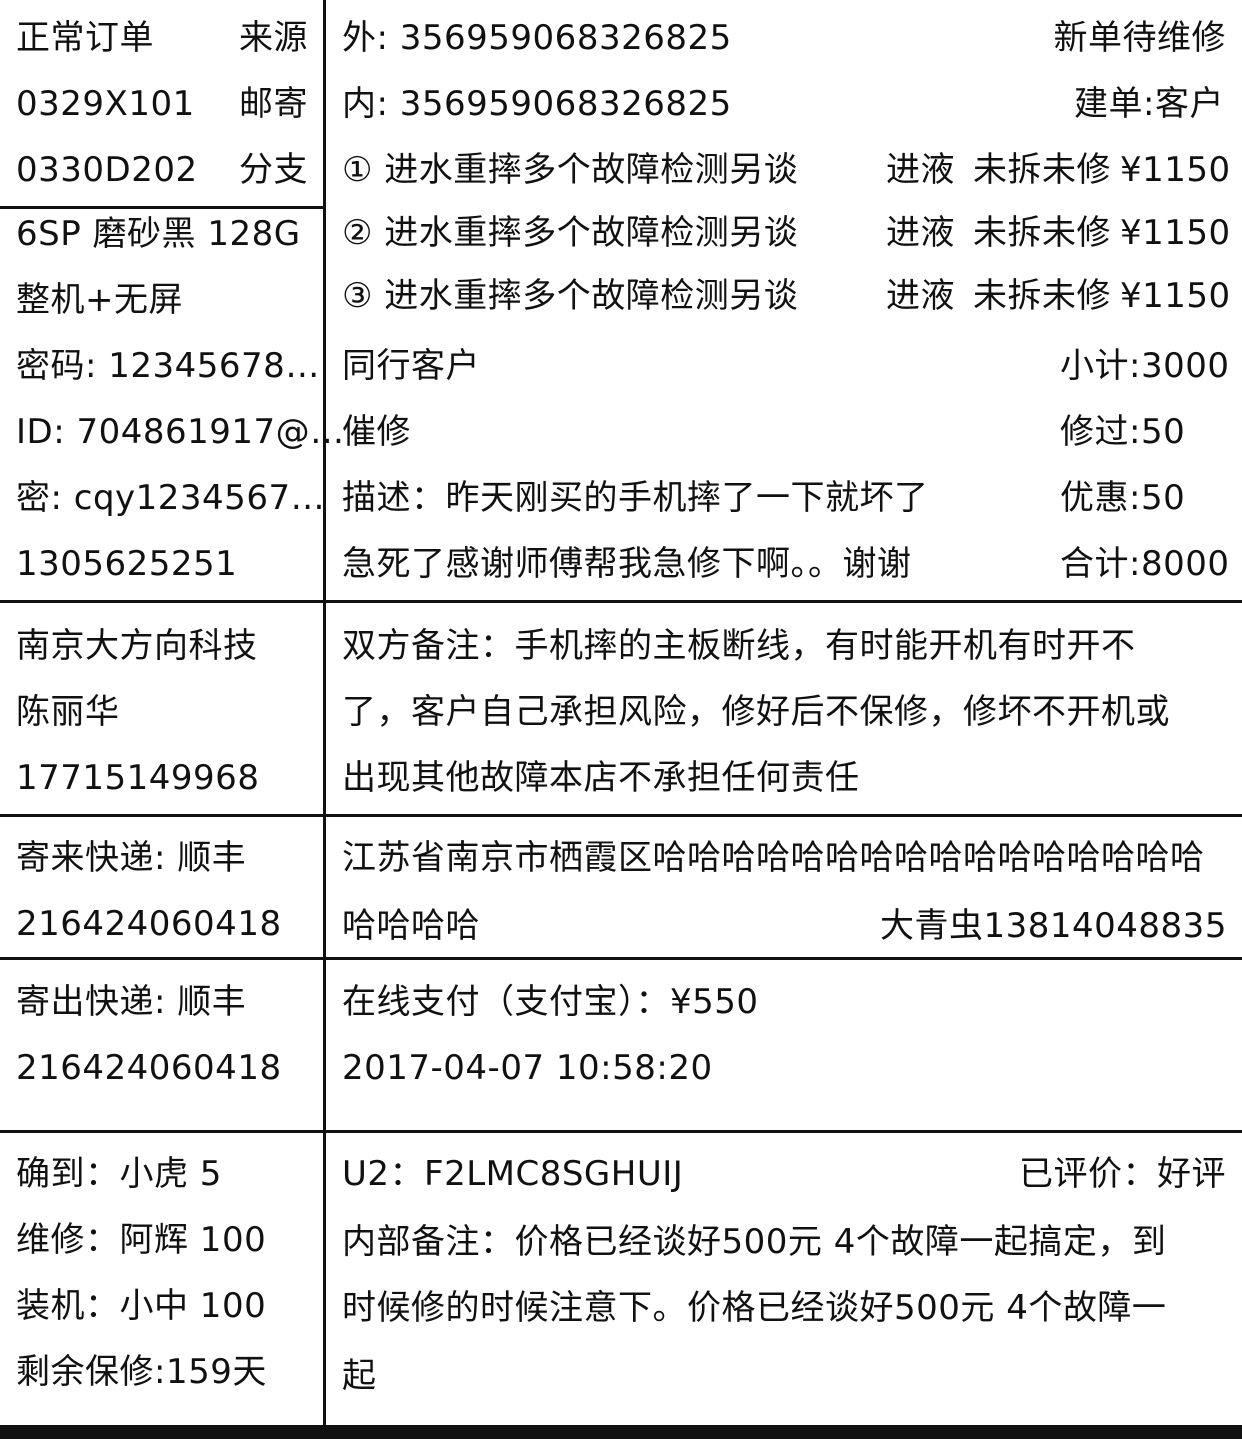  I want to click on rating-status: 已评价：好评, so click(1122, 1174).